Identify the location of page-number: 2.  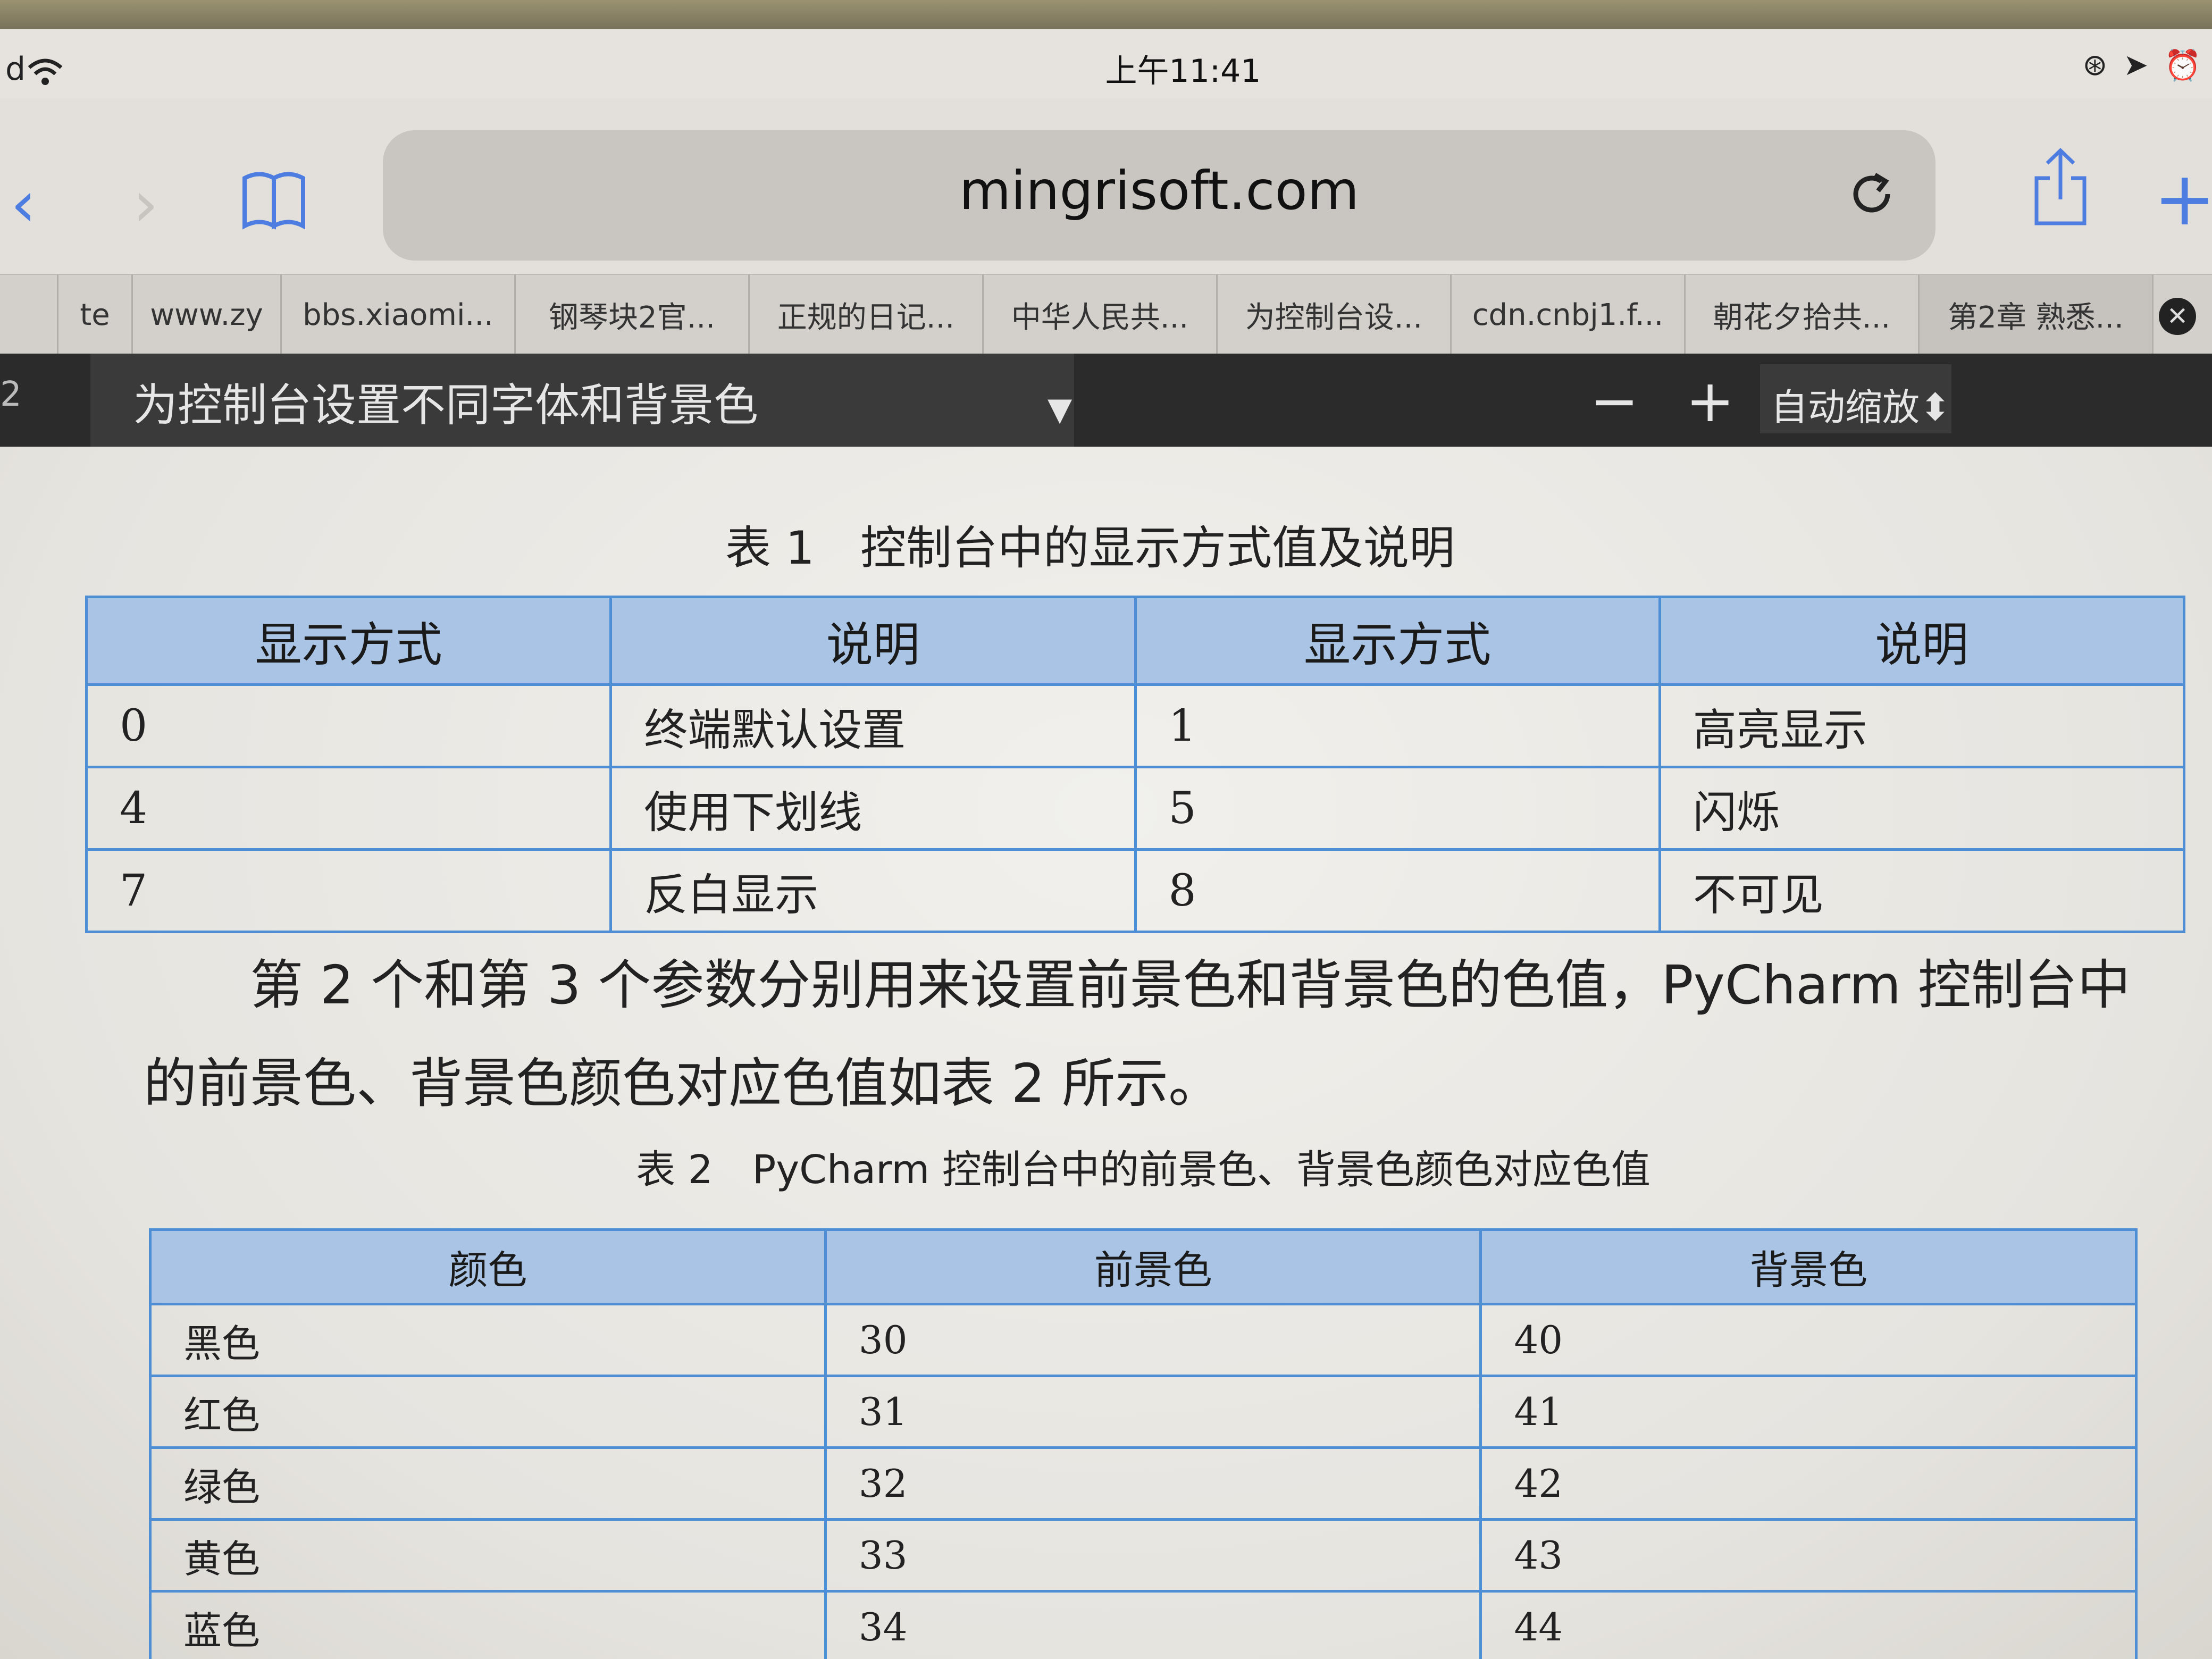
(11, 394).